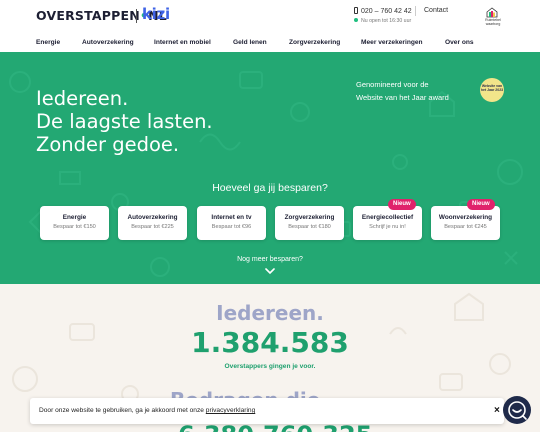 The height and width of the screenshot is (432, 540). Describe the element at coordinates (270, 313) in the screenshot. I see `stats-heading: Iedereen.` at that location.